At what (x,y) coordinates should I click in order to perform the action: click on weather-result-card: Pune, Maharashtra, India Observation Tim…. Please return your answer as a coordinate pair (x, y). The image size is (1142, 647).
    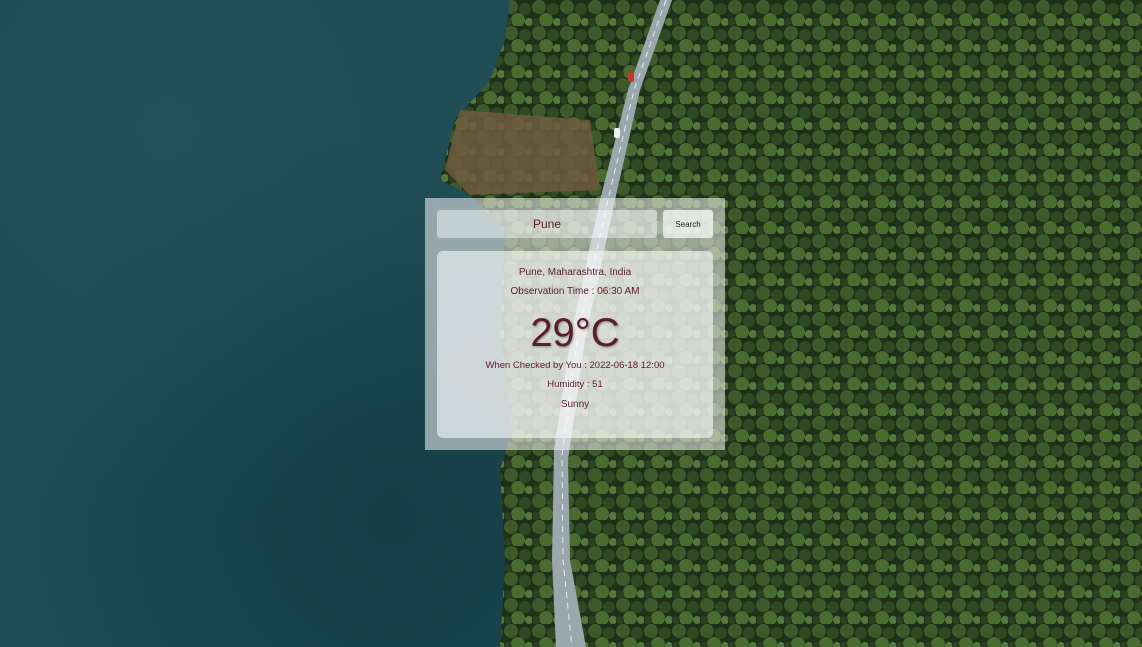
    Looking at the image, I should click on (575, 344).